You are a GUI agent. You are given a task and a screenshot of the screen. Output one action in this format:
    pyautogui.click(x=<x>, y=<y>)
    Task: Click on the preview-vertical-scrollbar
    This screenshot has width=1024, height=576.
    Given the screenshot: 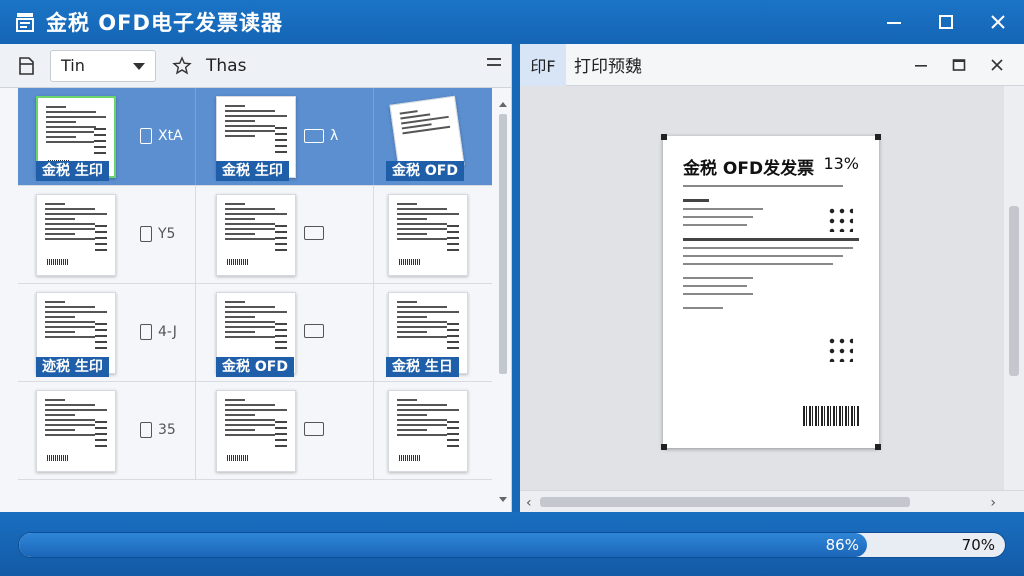 What is the action you would take?
    pyautogui.click(x=1014, y=288)
    